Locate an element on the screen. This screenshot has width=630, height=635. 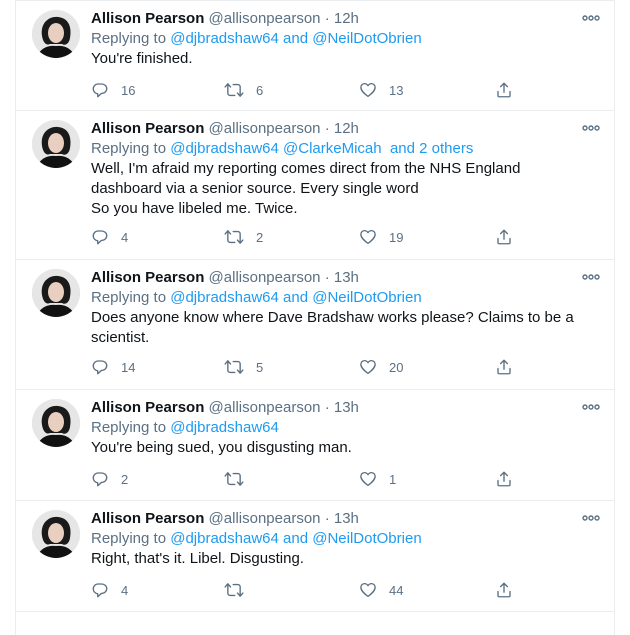
tweet-actions: 4 44 is located at coordinates (332, 592).